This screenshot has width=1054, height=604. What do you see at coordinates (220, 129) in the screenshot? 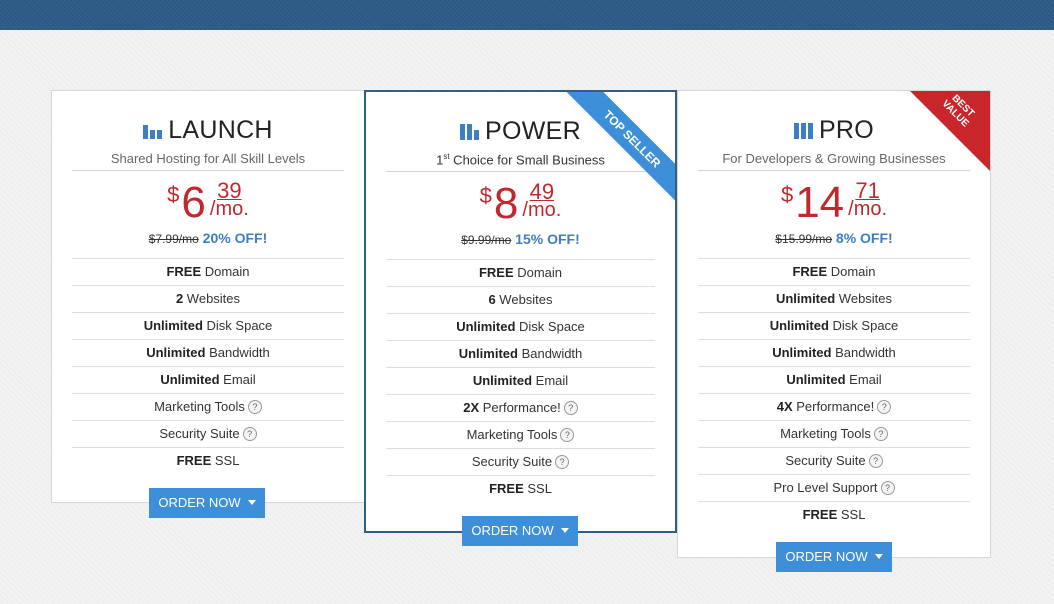
I see `plan-name: LAUNCH` at bounding box center [220, 129].